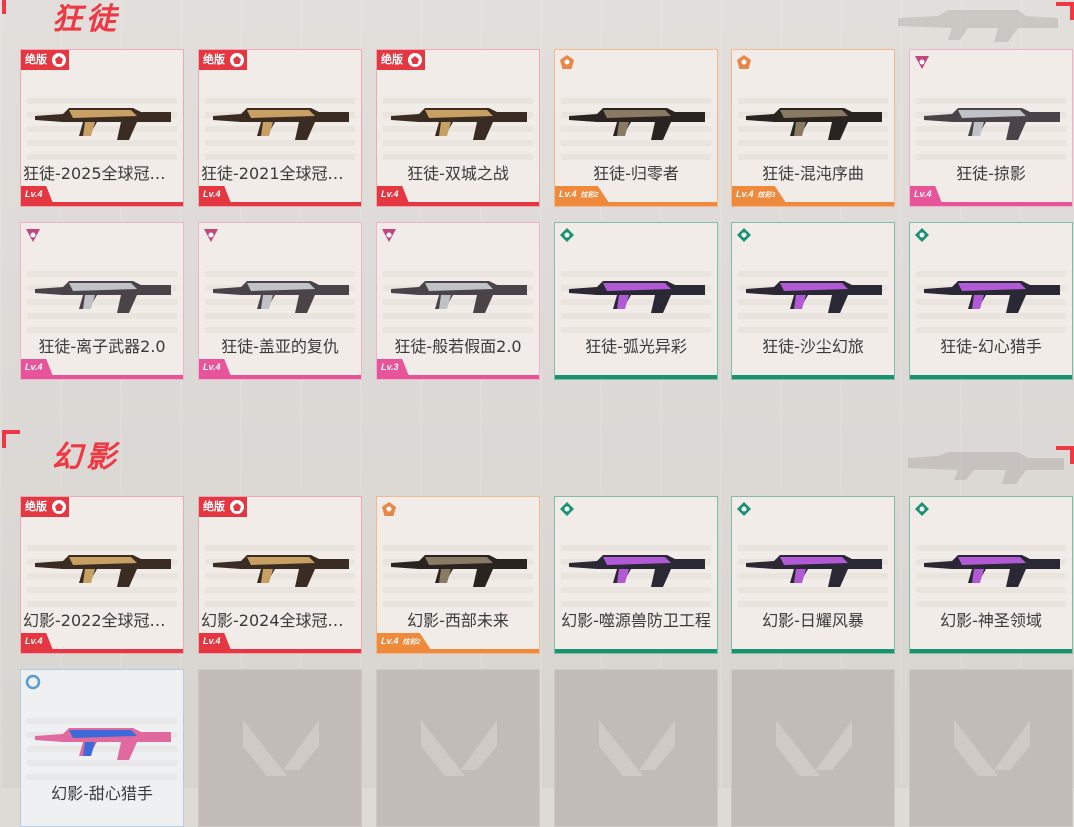  Describe the element at coordinates (102, 173) in the screenshot. I see `skin-name: 狂徒-2025全球冠军赛` at that location.